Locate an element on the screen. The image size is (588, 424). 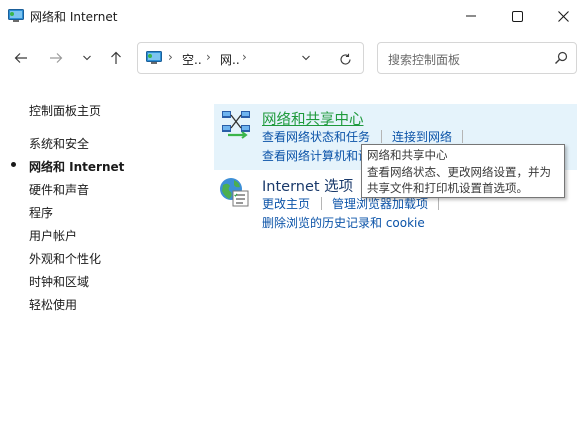
forward-arrow-icon is located at coordinates (56, 58).